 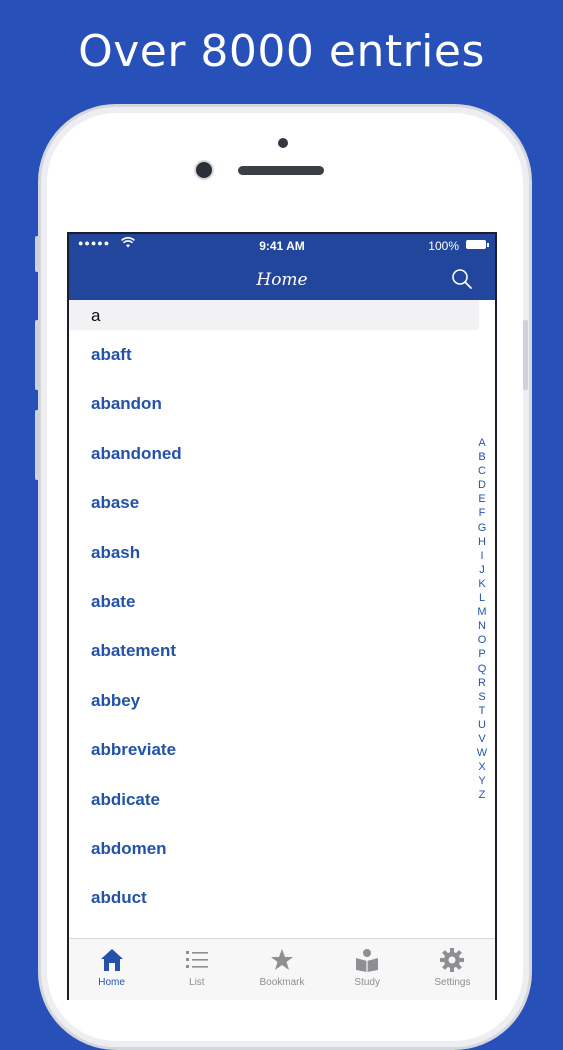 I want to click on index-letter: P, so click(x=482, y=654).